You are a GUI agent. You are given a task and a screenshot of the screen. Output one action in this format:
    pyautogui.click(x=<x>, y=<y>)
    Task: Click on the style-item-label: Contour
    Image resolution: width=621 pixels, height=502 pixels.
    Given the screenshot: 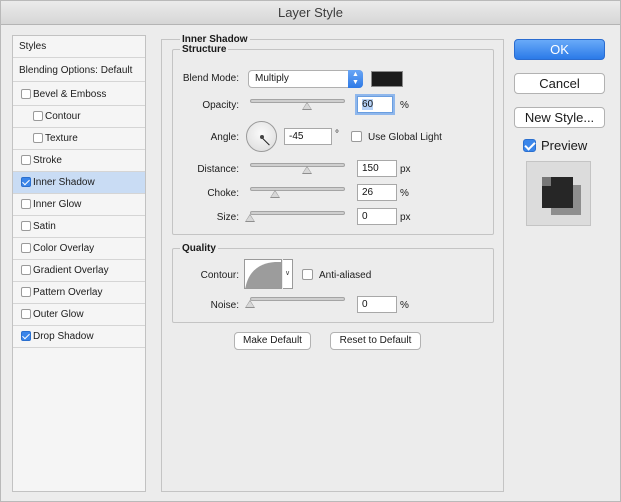 What is the action you would take?
    pyautogui.click(x=63, y=116)
    